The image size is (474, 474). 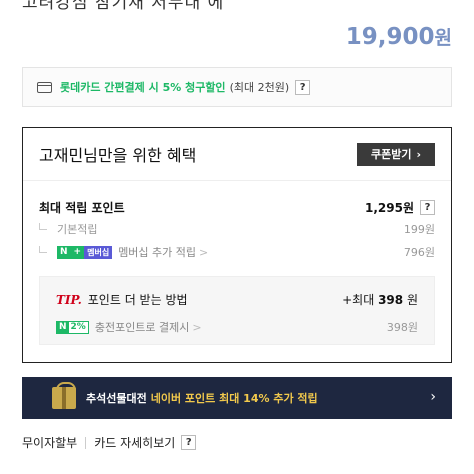 What do you see at coordinates (134, 442) in the screenshot?
I see `card-detail-link: 카드 자세히보기` at bounding box center [134, 442].